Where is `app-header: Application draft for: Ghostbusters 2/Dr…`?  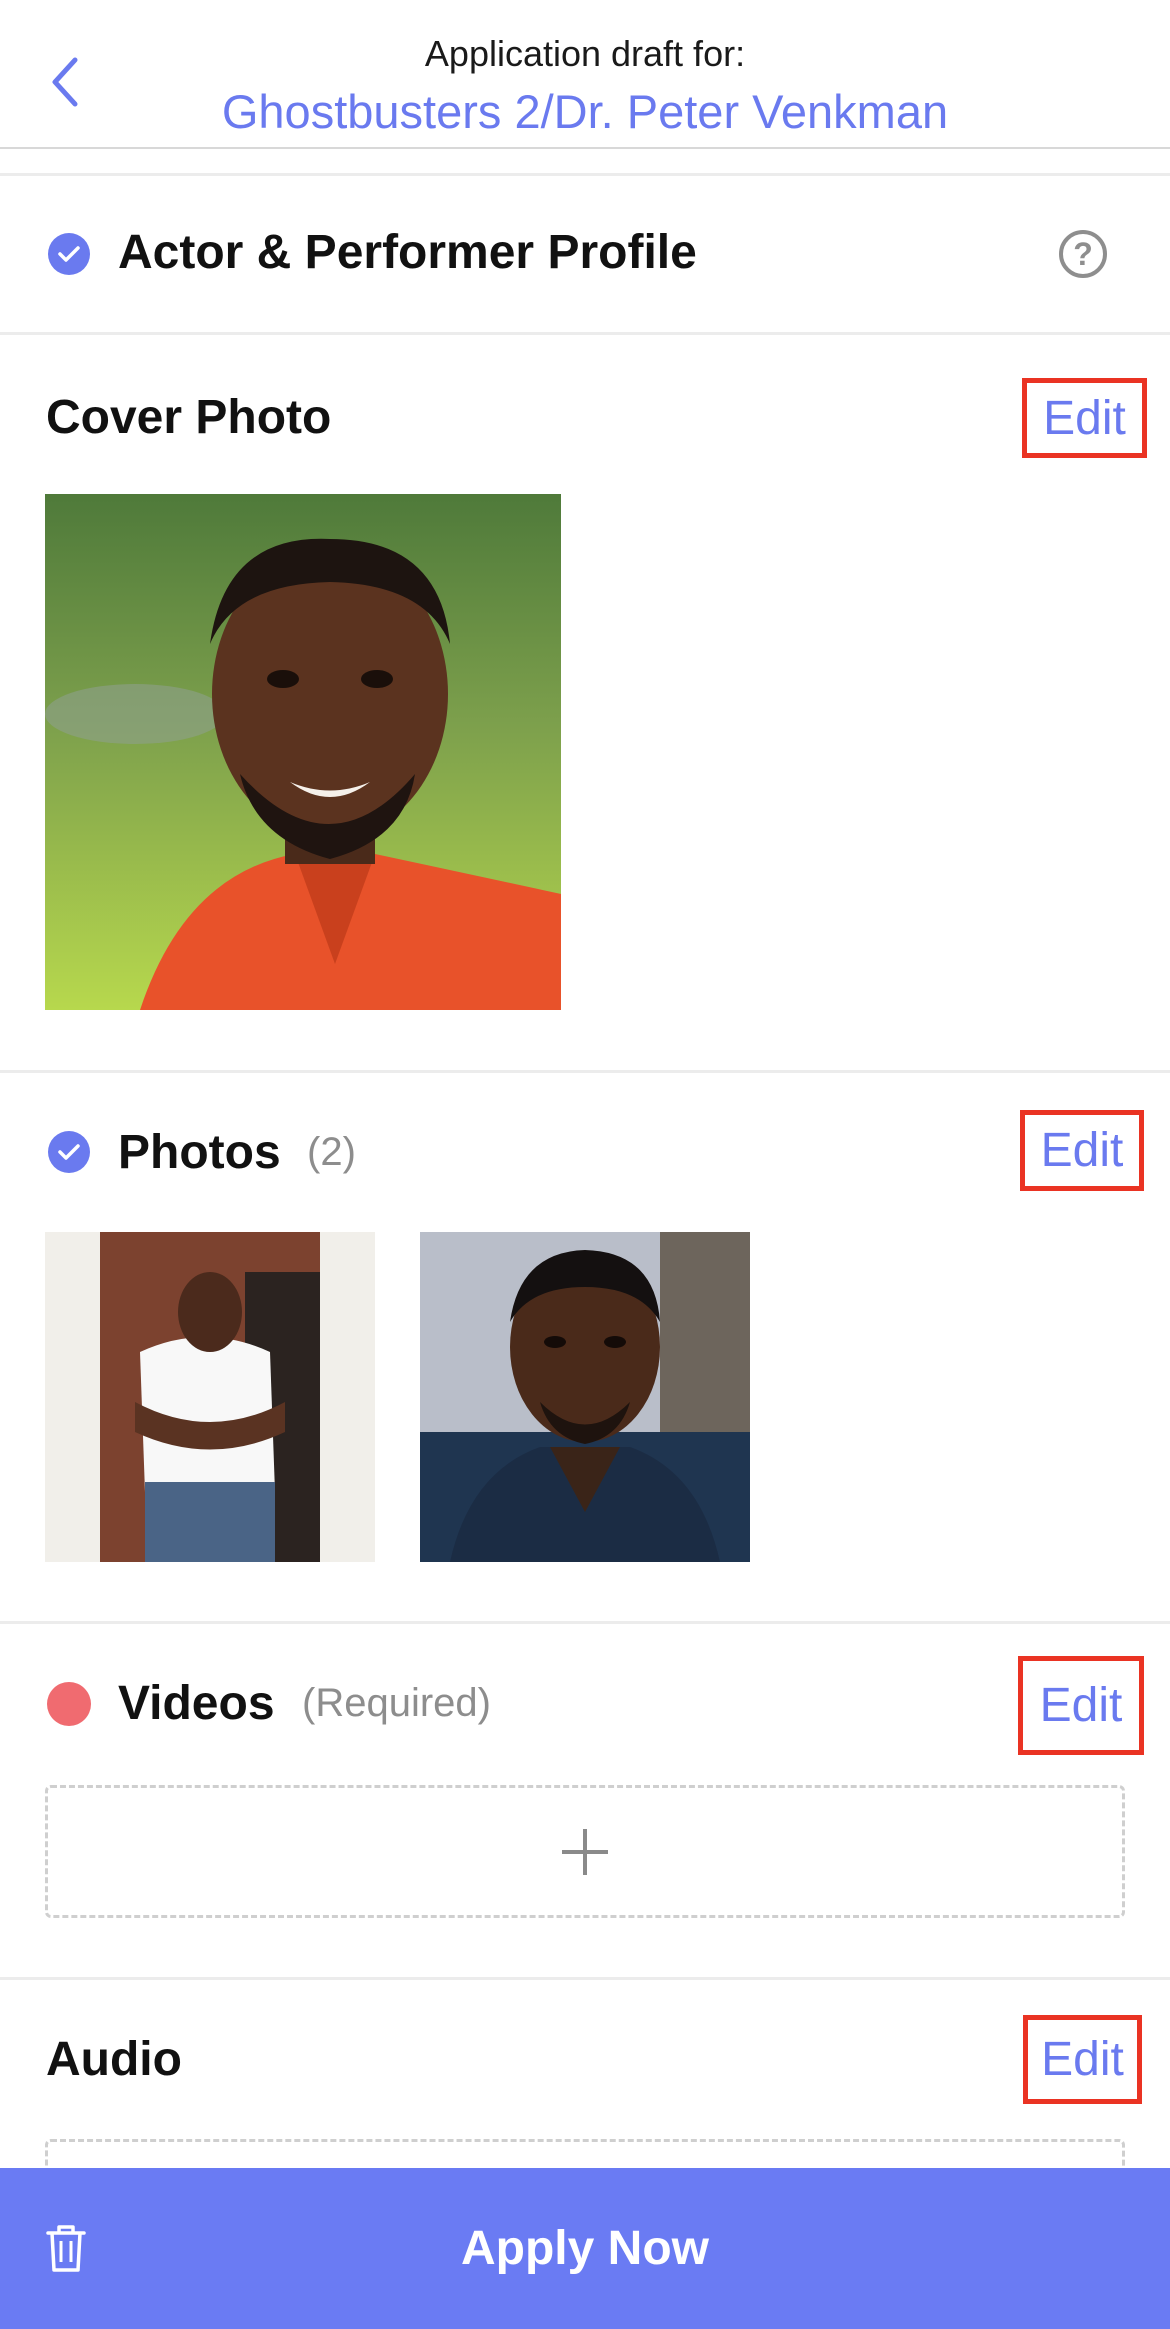 app-header: Application draft for: Ghostbusters 2/Dr… is located at coordinates (585, 74).